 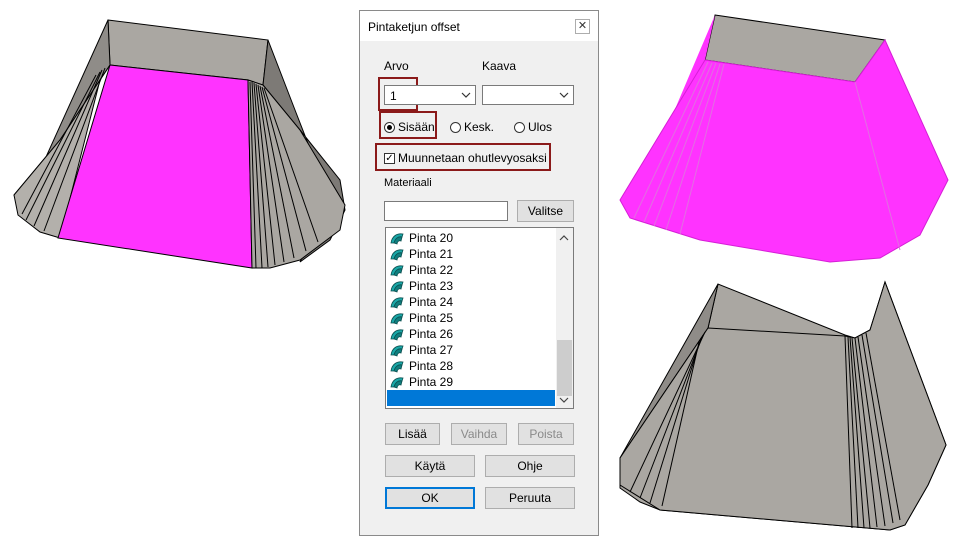 What do you see at coordinates (431, 382) in the screenshot?
I see `list-item-label: Pinta 29` at bounding box center [431, 382].